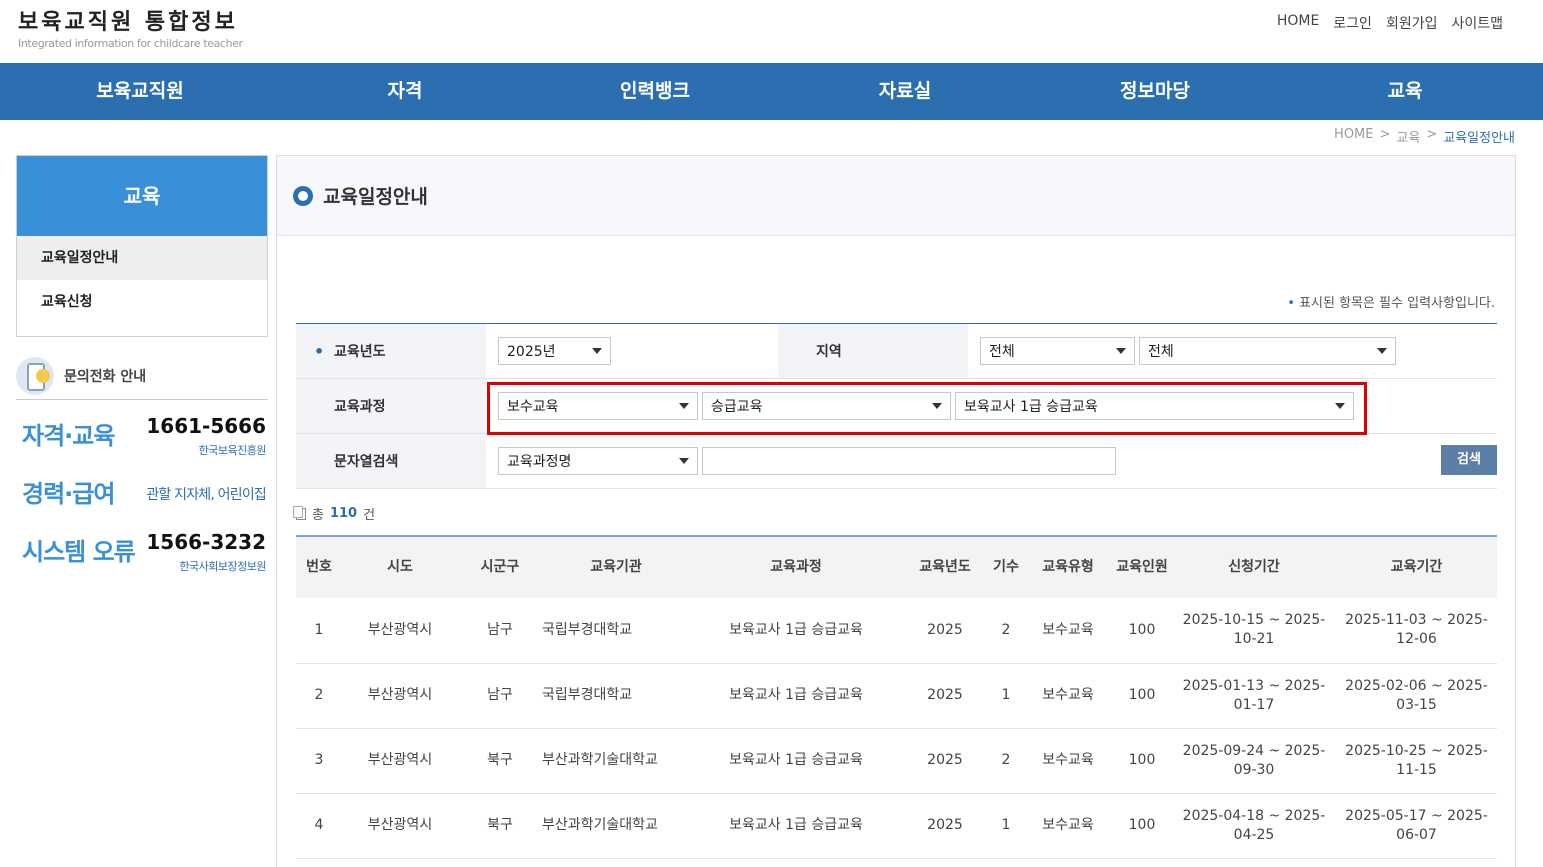  I want to click on cell-capacity: 100, so click(1142, 761).